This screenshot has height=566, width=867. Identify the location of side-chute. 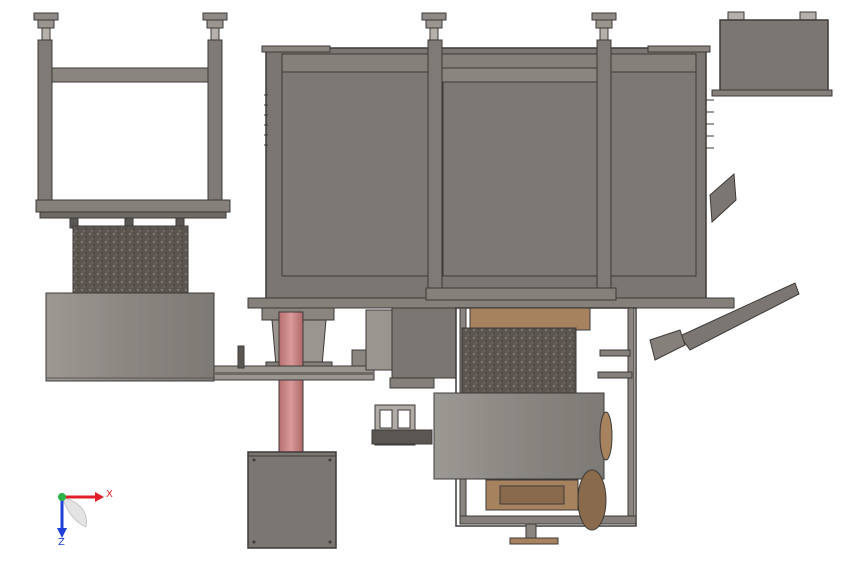
(723, 198).